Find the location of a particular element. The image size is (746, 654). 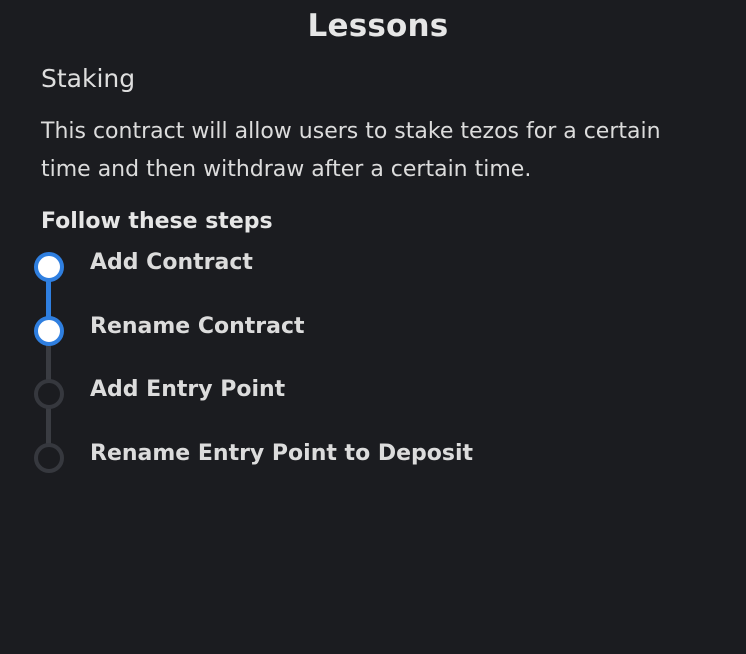

step-label-rename-entry-point: Rename Entry Point to Deposit is located at coordinates (281, 453).